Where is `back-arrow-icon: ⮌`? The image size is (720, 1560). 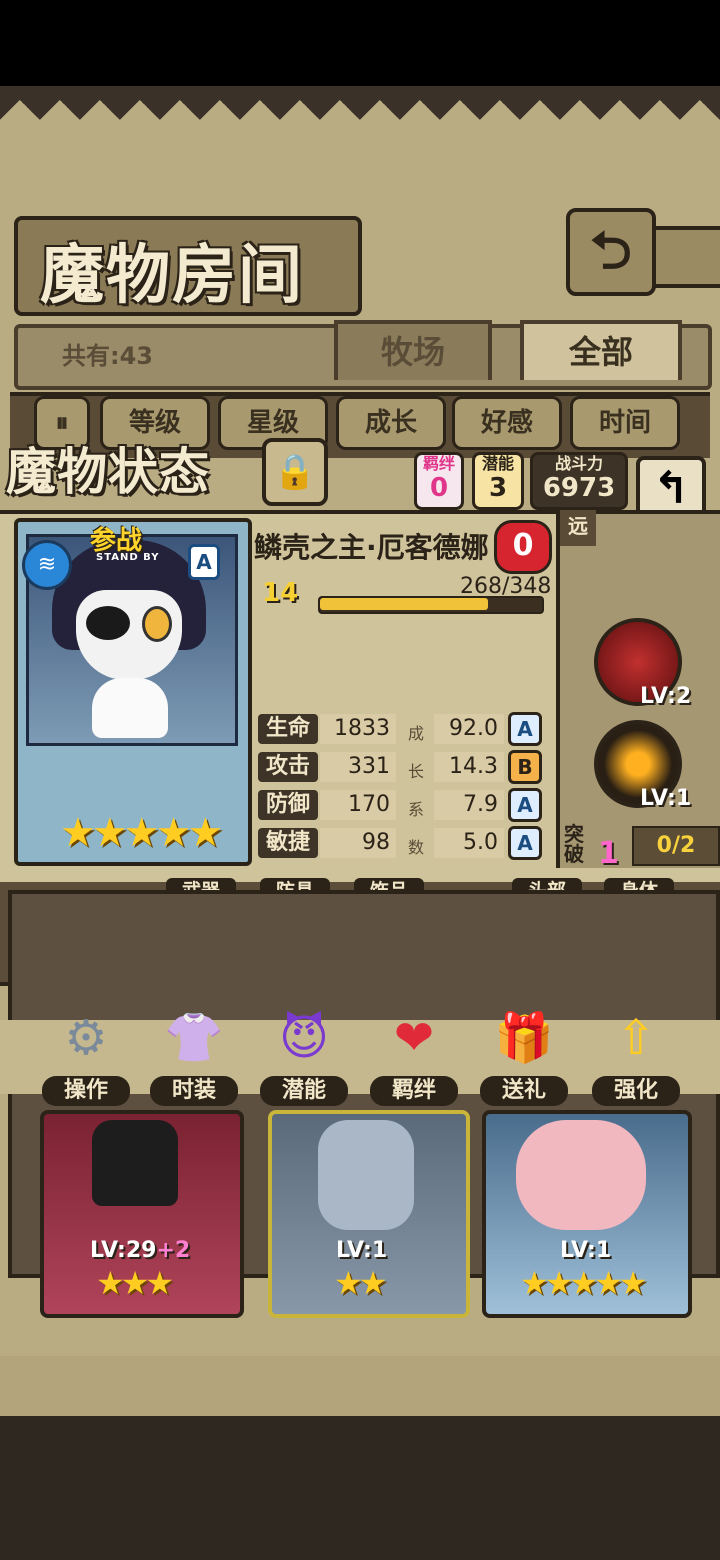
back-arrow-icon: ⮌ is located at coordinates (611, 251).